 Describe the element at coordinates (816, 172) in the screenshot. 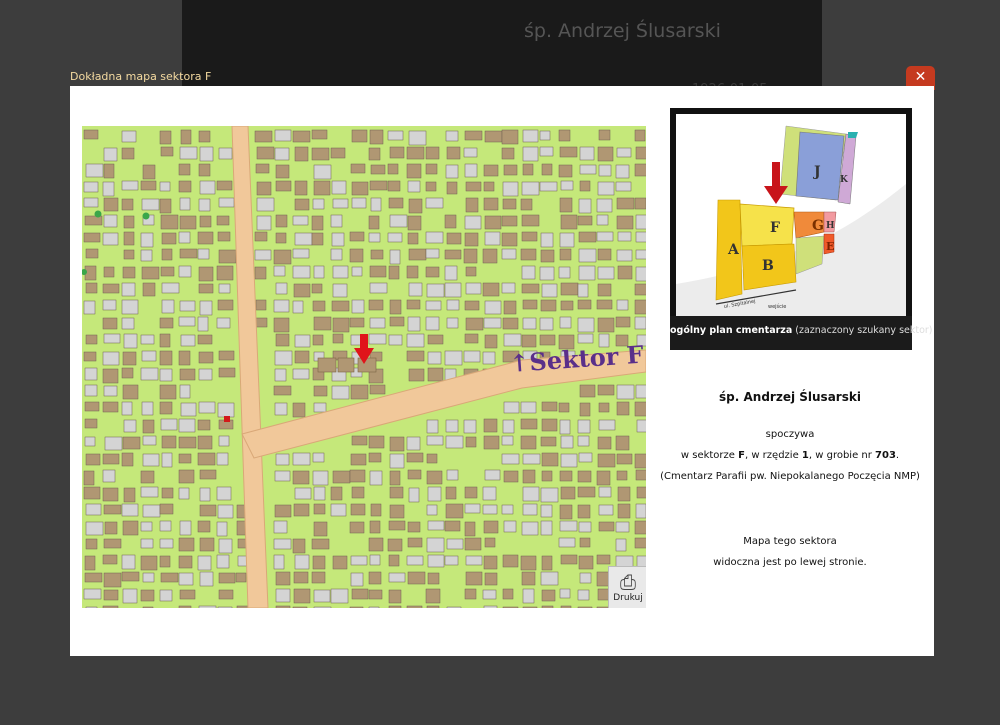

I see `overview-sector-j: J` at that location.